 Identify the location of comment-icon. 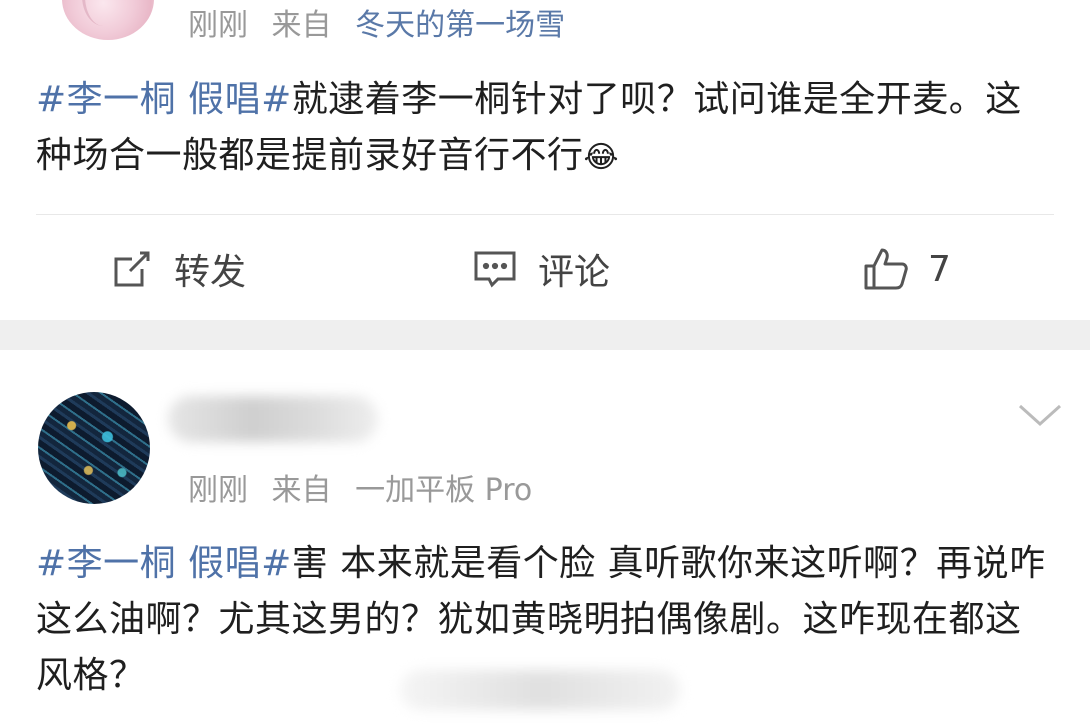
(495, 269).